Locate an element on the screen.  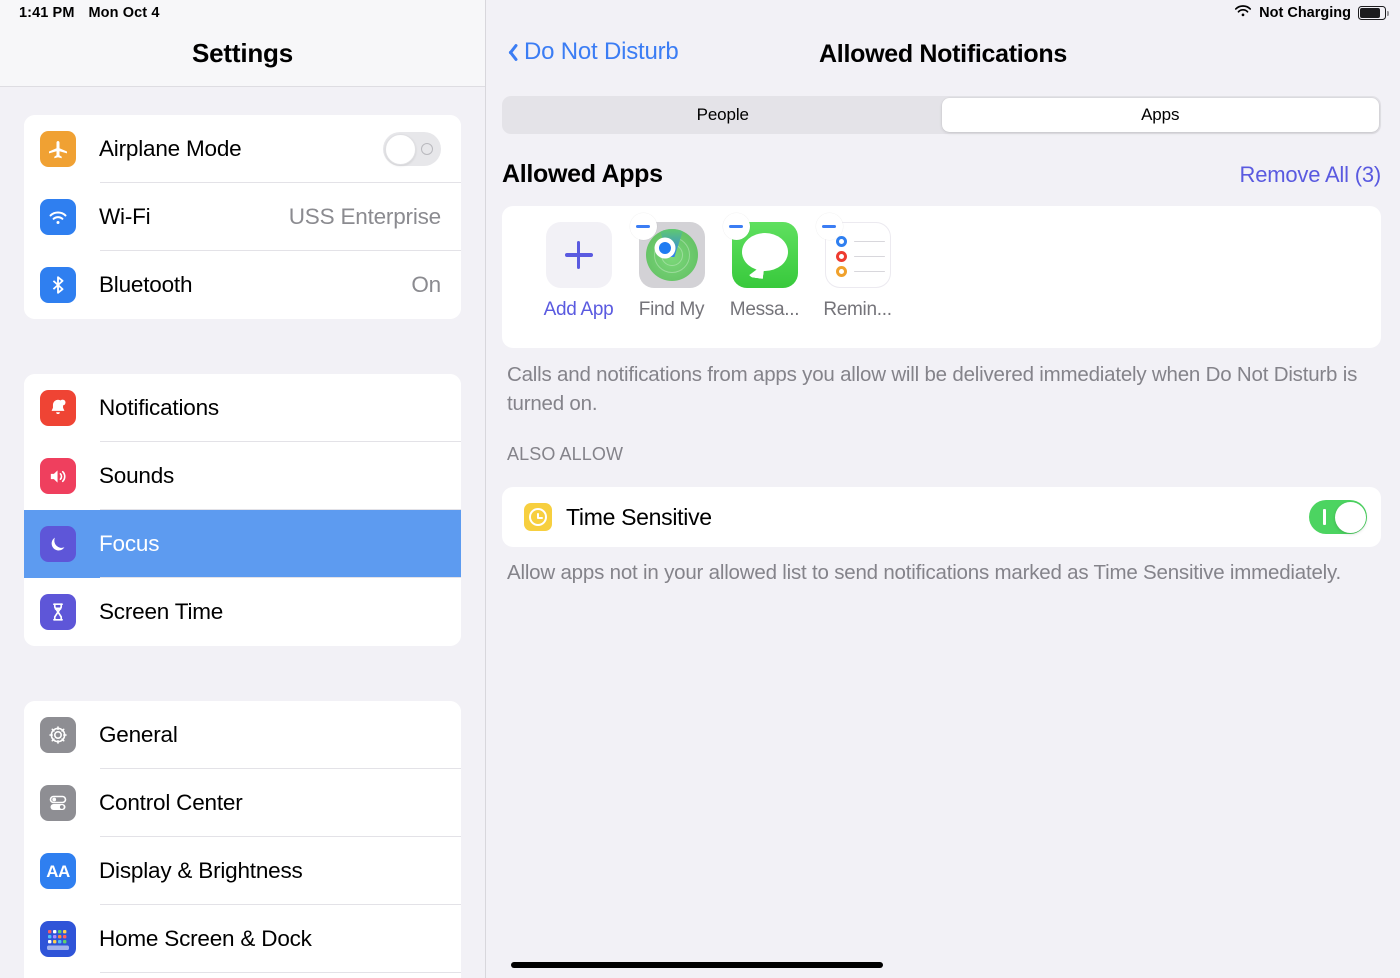
aa-glyph: AA is located at coordinates (58, 871).